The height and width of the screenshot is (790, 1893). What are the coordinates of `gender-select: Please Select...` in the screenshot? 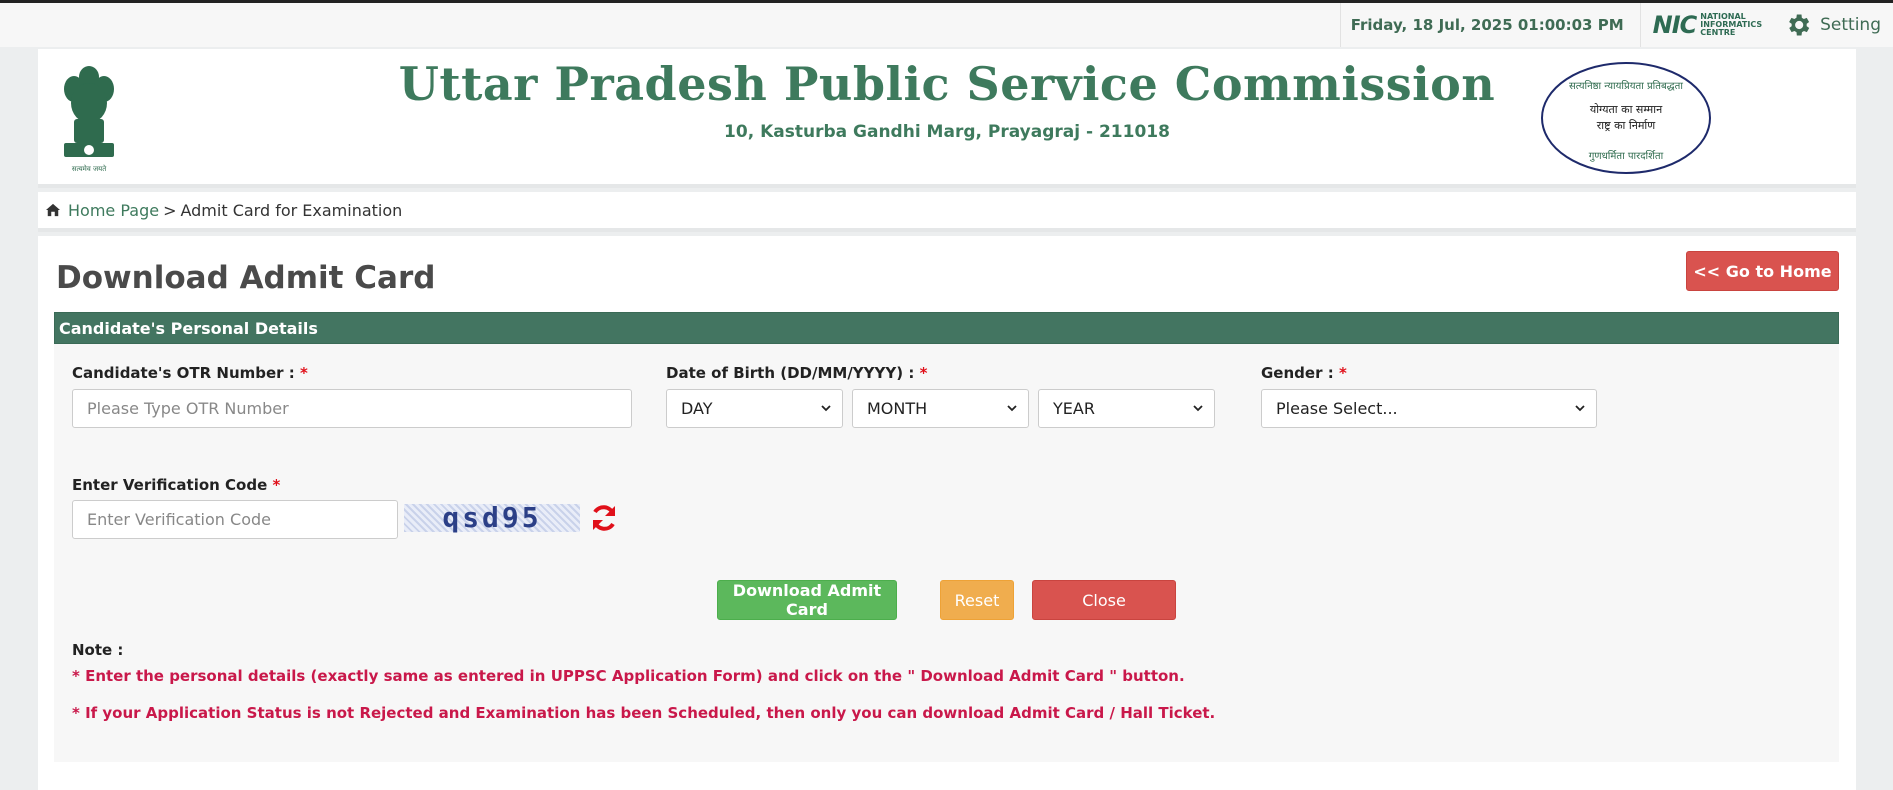 It's located at (1429, 408).